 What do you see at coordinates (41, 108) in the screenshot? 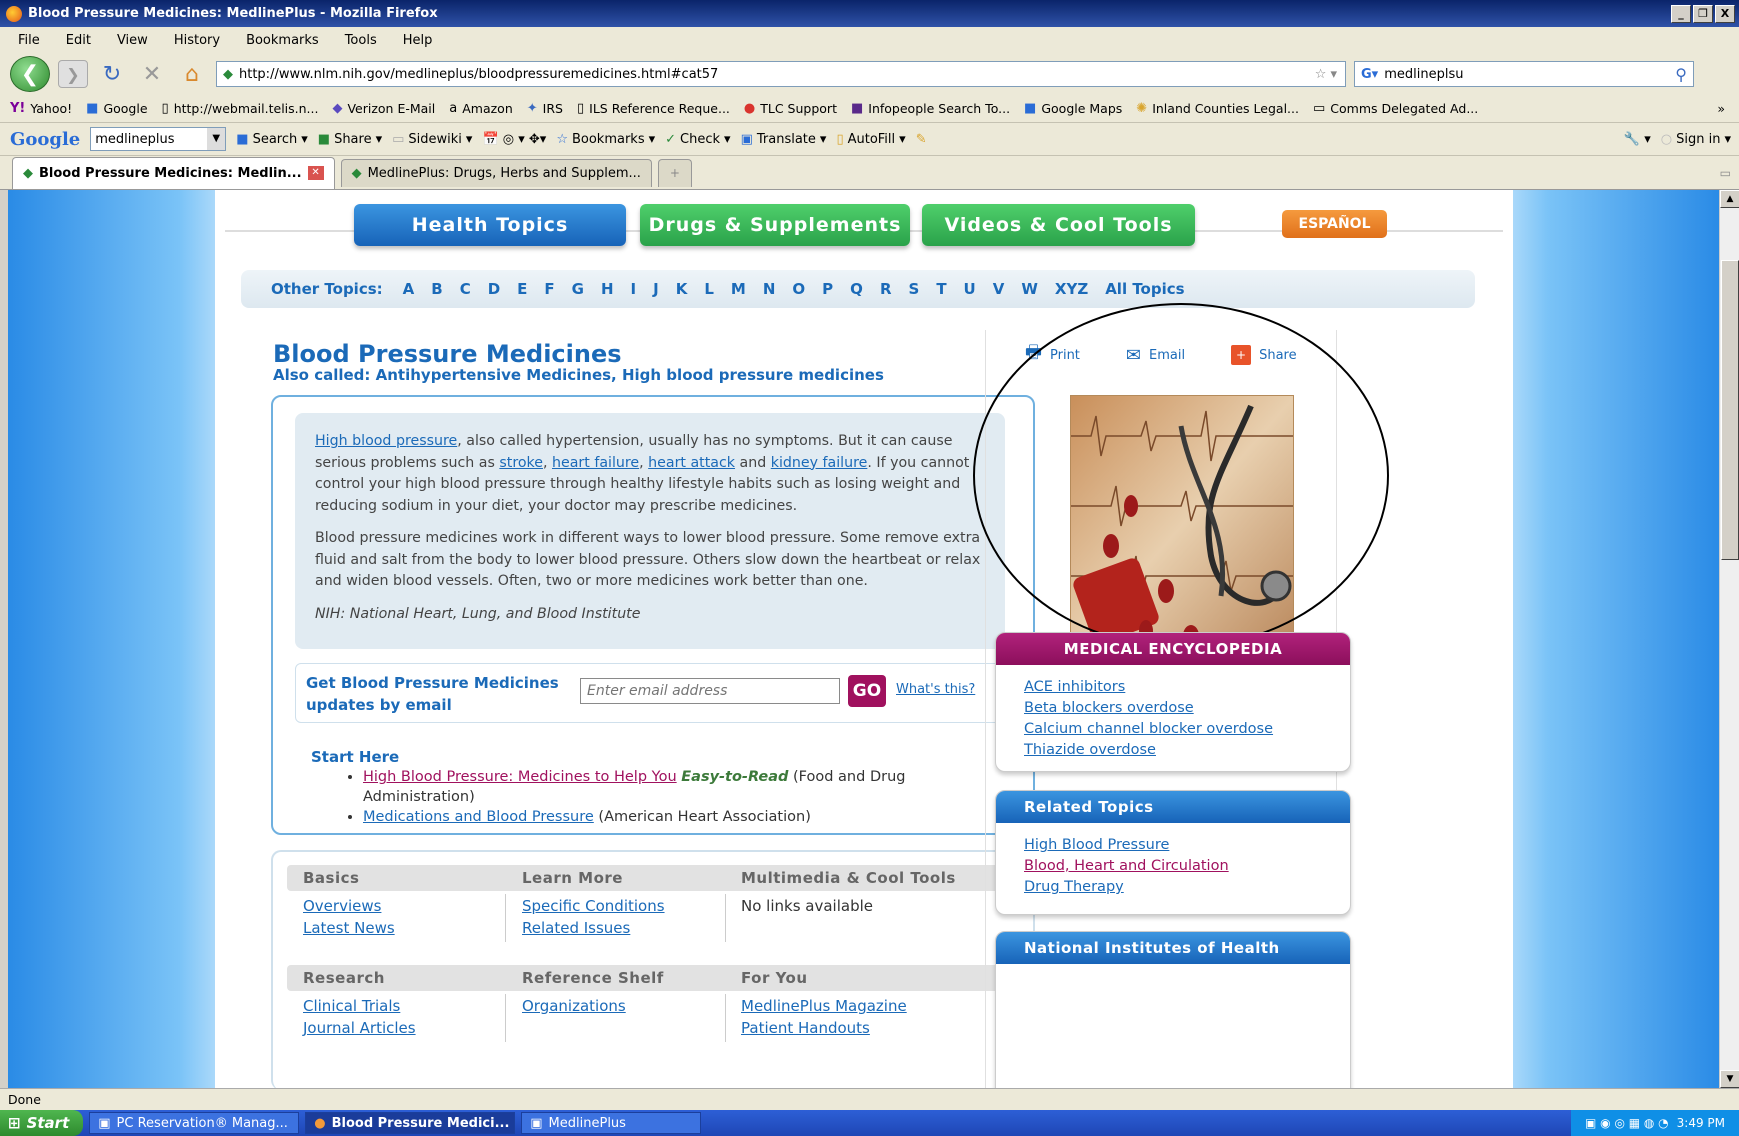
I see `bookmark-yahoo: Y! Yahoo!` at bounding box center [41, 108].